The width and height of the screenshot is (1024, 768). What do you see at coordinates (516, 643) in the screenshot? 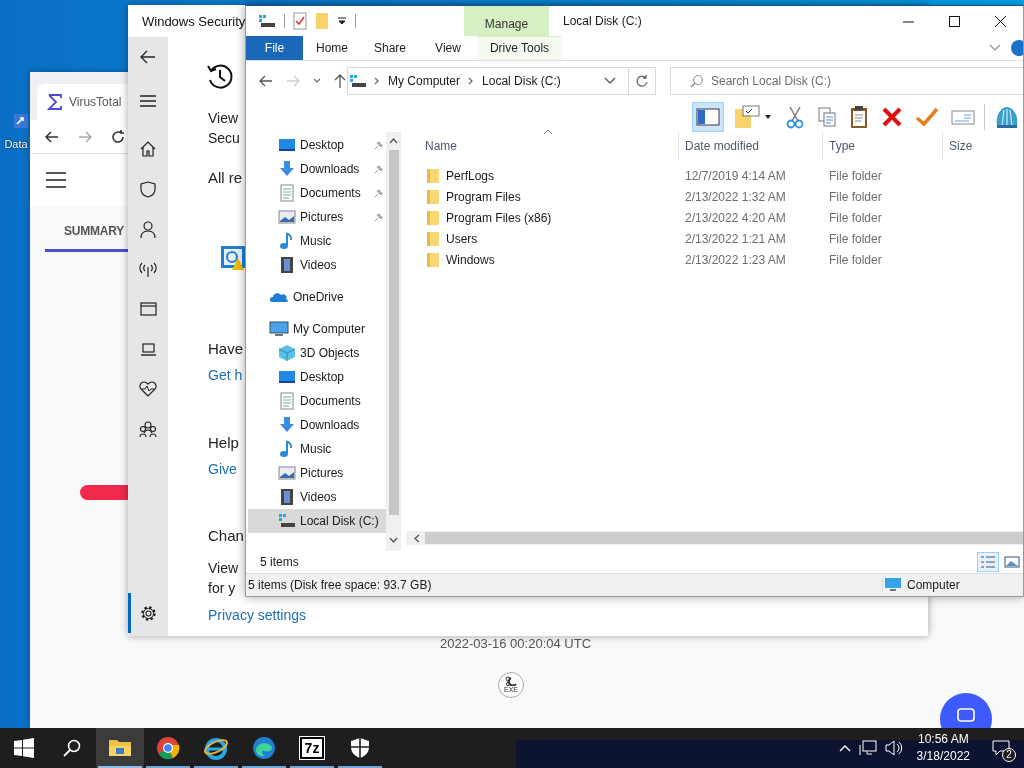
I see `timestamp: 2022-03-16 00:20:04 UTC` at bounding box center [516, 643].